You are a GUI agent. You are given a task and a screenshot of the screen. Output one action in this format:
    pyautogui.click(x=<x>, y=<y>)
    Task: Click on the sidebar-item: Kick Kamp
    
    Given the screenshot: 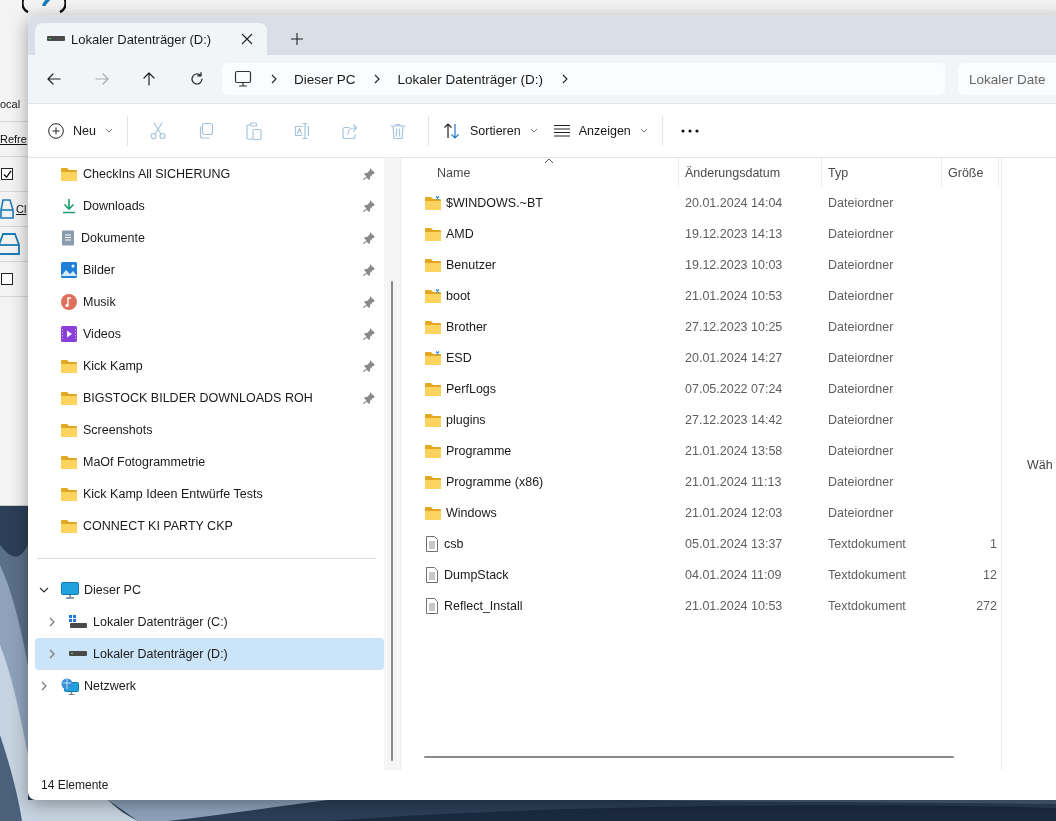 What is the action you would take?
    pyautogui.click(x=209, y=366)
    